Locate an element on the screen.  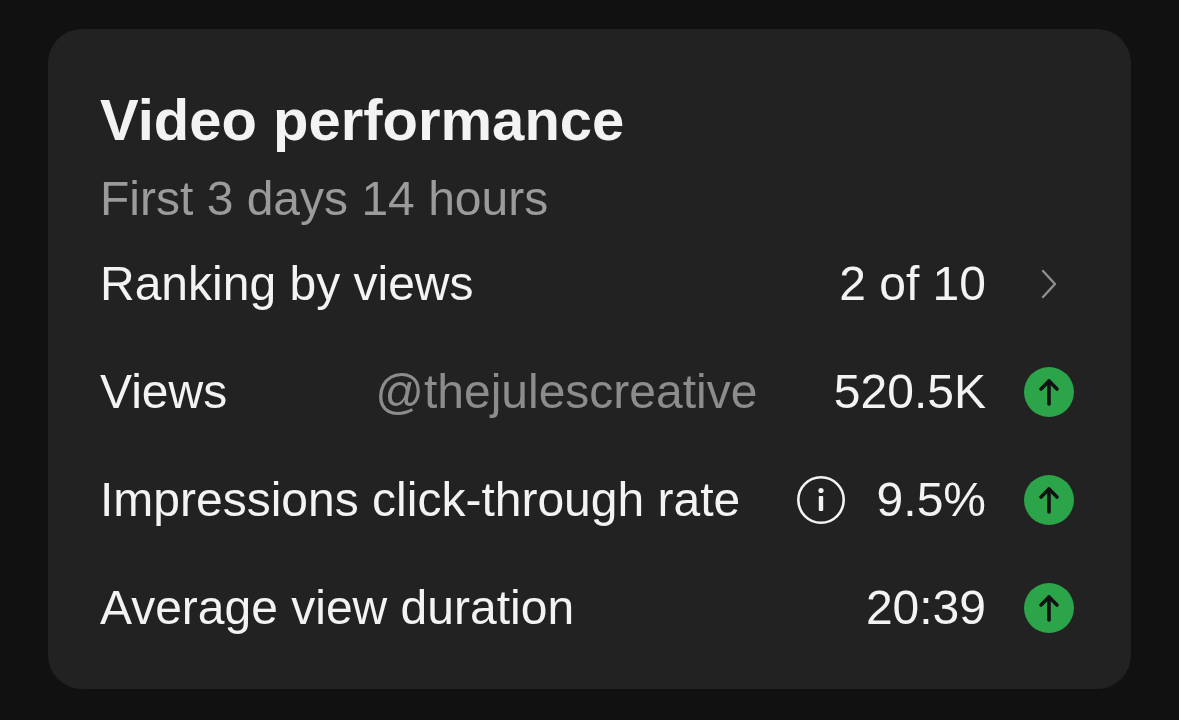
metric-label: Views is located at coordinates (164, 392).